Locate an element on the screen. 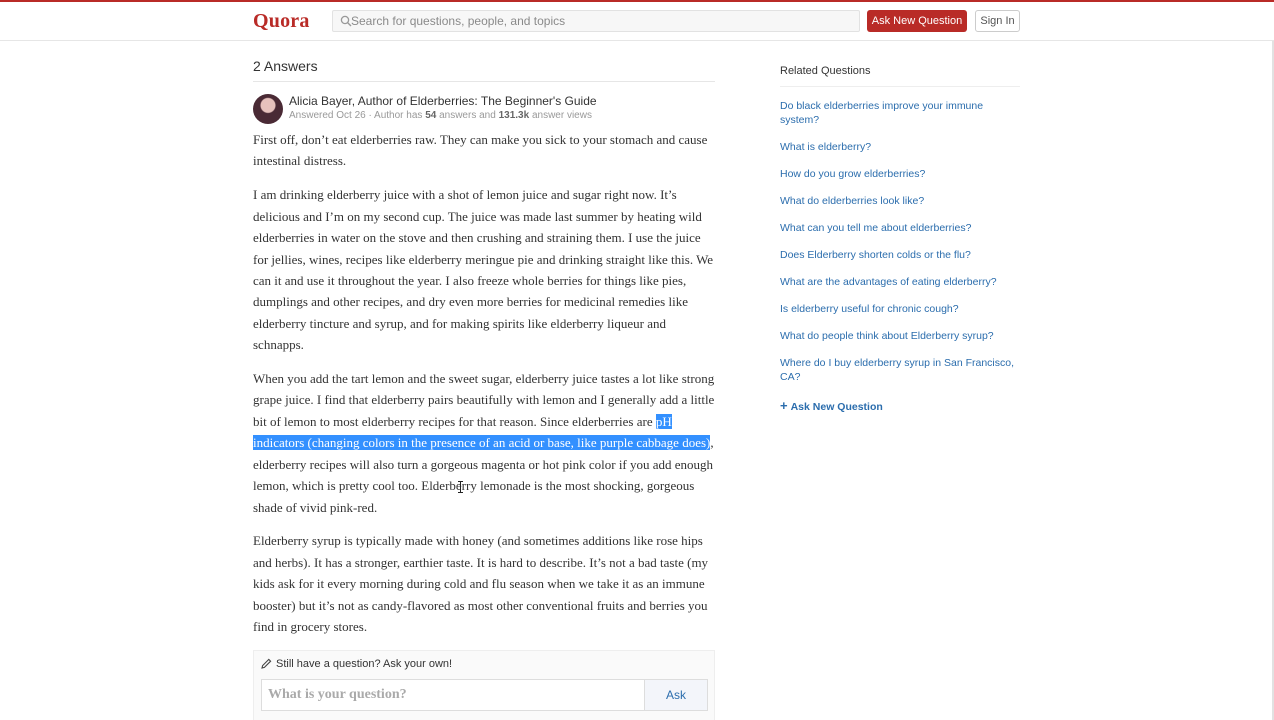 The height and width of the screenshot is (720, 1274). search-bar is located at coordinates (596, 21).